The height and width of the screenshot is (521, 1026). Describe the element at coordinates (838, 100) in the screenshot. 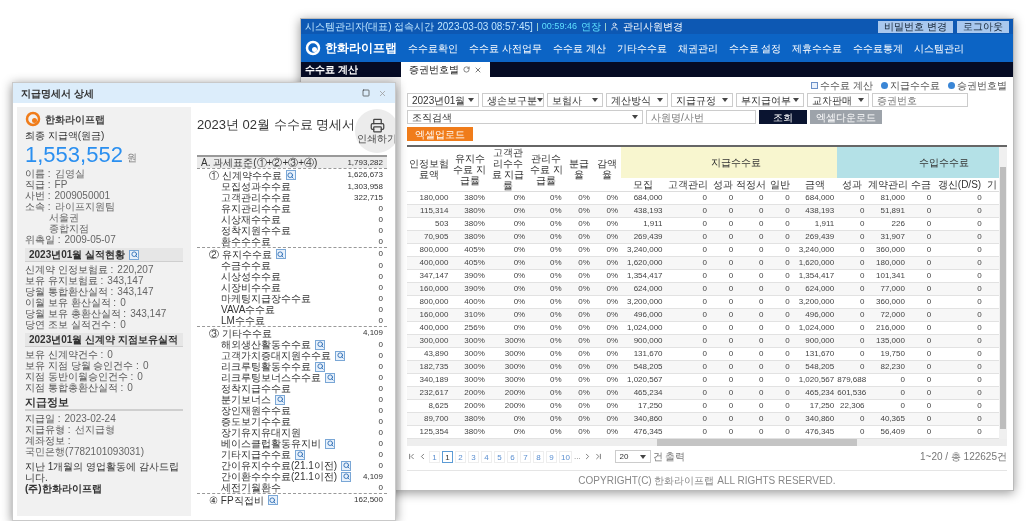

I see `select-field: 교차판매` at that location.